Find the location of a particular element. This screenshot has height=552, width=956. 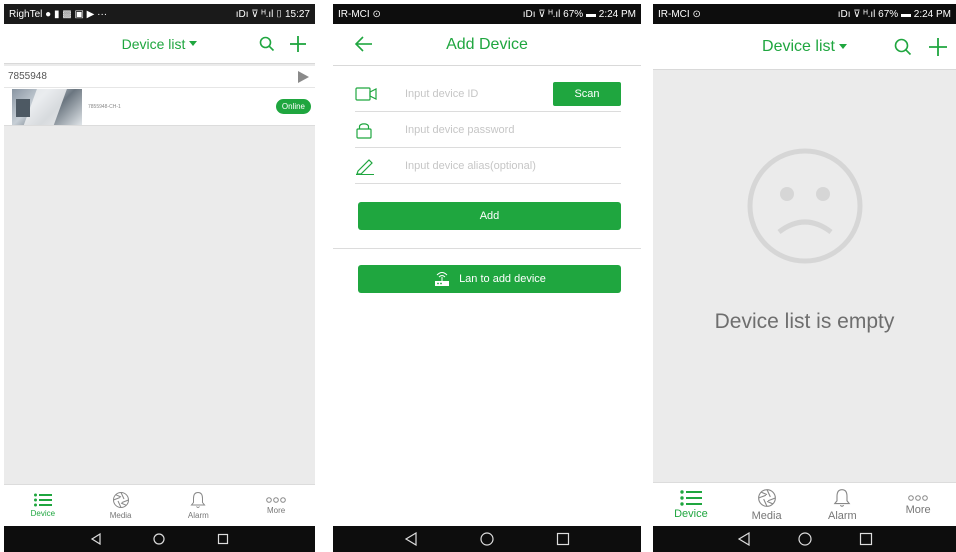

status-bar: RighTel ● ▮ ▩ ▣ ▶ ··· ıDı ⊽ ᴴ.ıl ⌷ 15:27 is located at coordinates (159, 14).